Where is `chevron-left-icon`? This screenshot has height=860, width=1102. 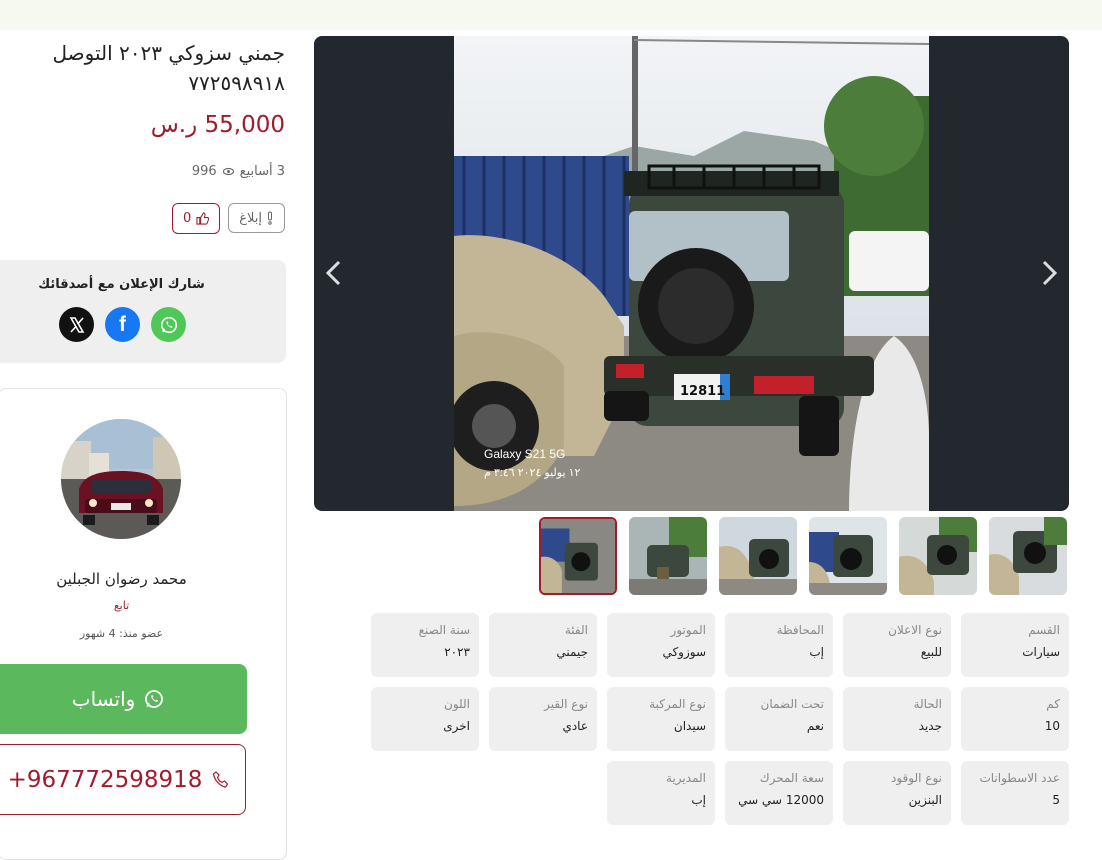 chevron-left-icon is located at coordinates (333, 273).